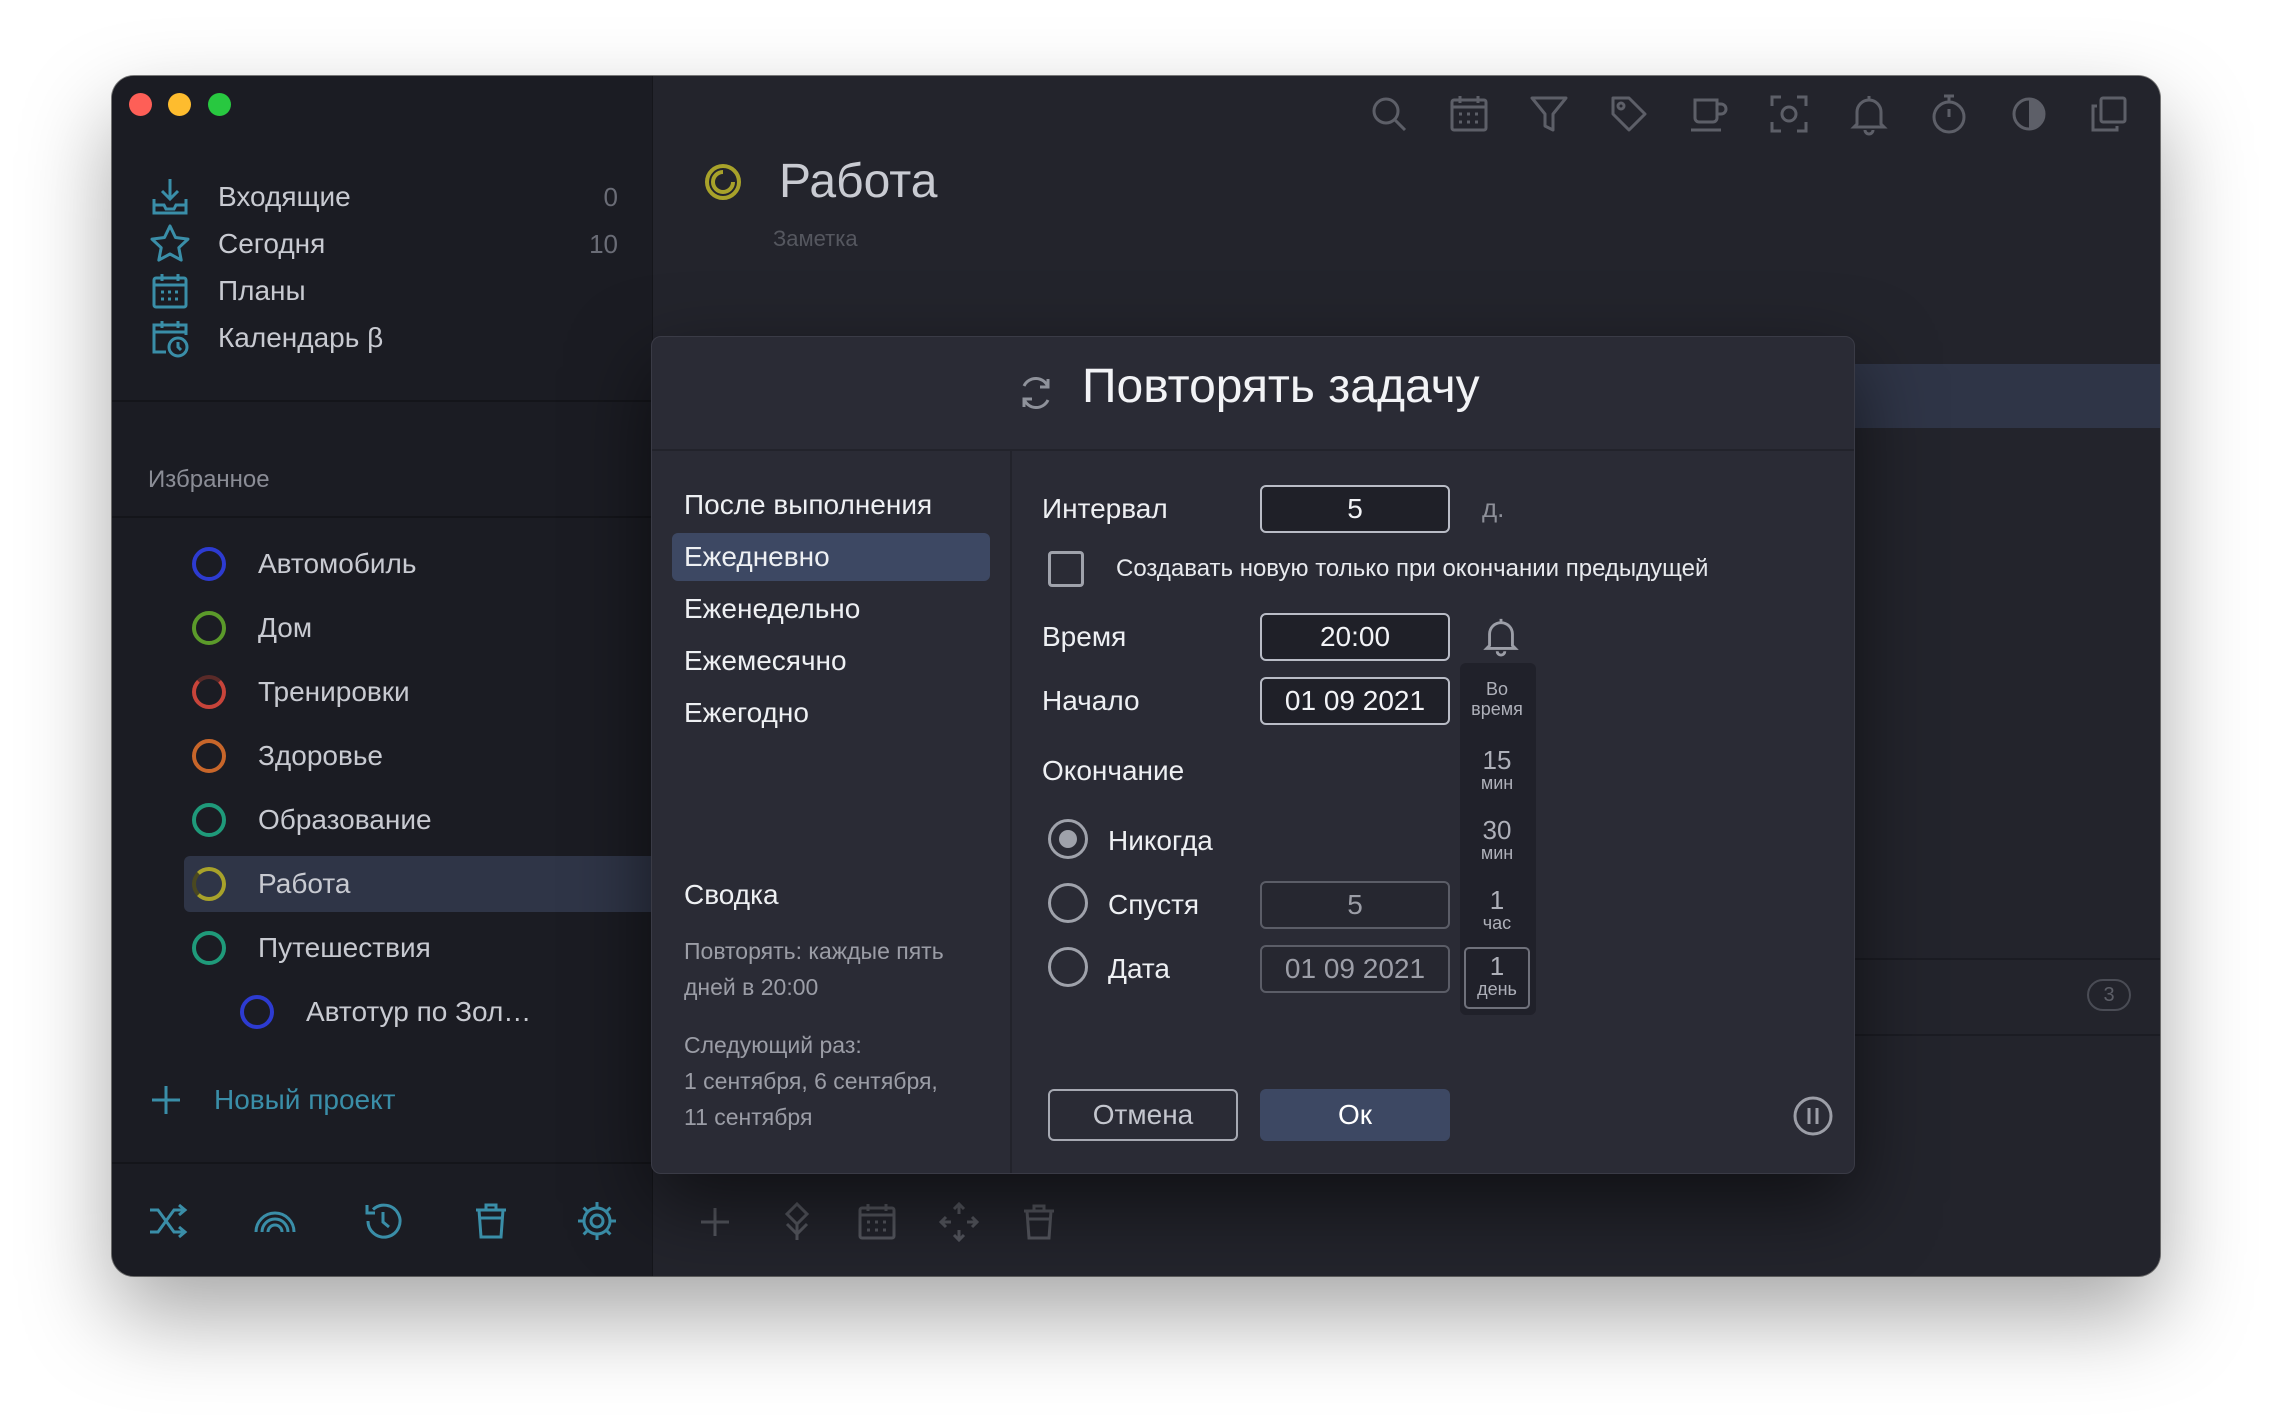 The width and height of the screenshot is (2272, 1424). What do you see at coordinates (1789, 114) in the screenshot?
I see `focus-icon` at bounding box center [1789, 114].